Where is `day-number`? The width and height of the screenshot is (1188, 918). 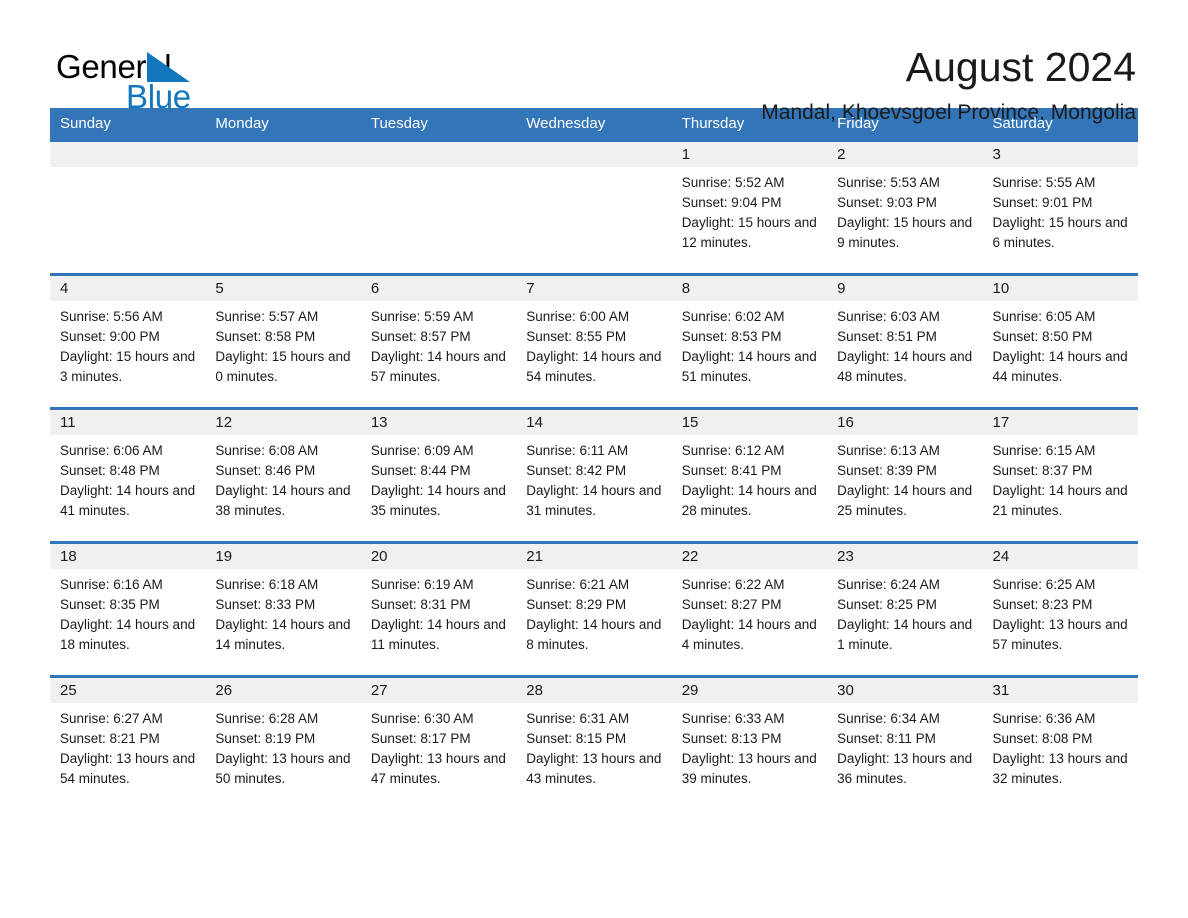 day-number is located at coordinates (283, 154).